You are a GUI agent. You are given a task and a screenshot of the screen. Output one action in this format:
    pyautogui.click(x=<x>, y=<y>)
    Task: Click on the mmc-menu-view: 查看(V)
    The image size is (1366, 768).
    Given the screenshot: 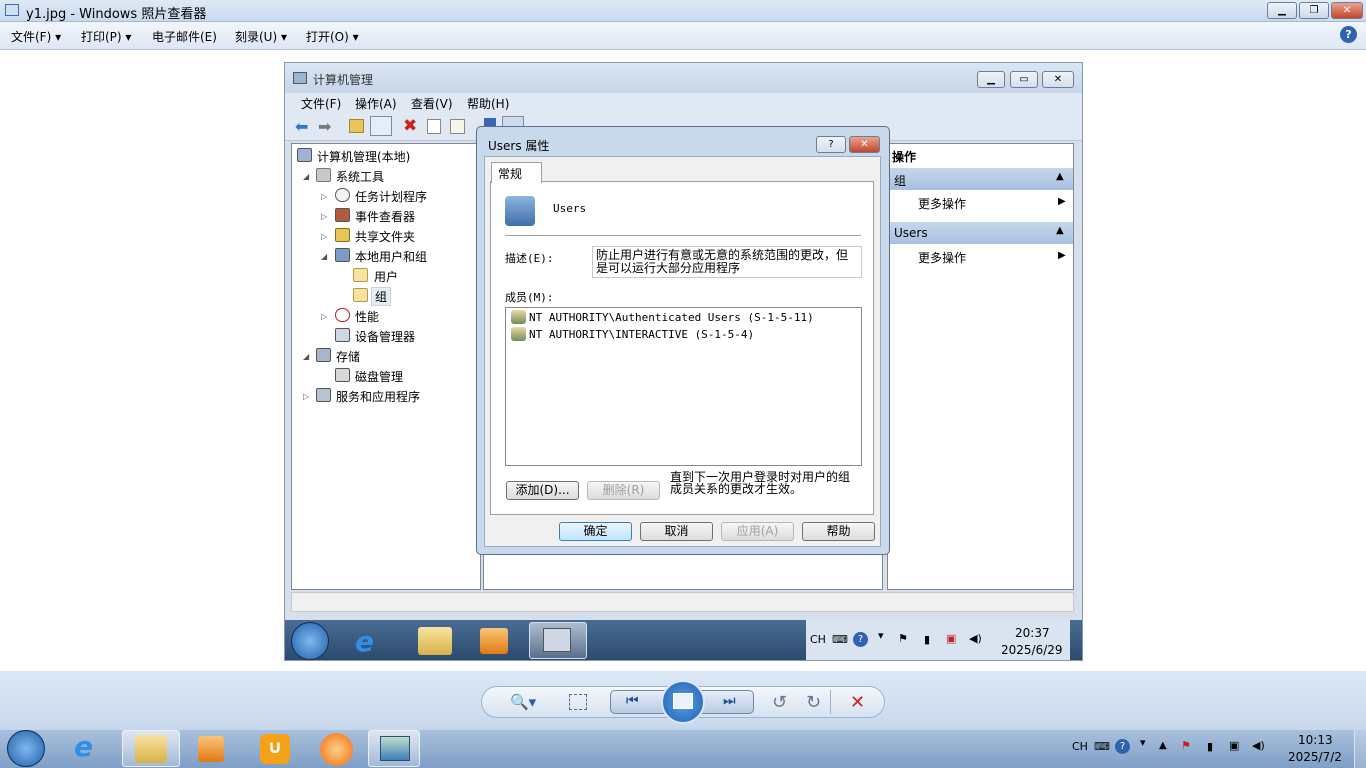 What is the action you would take?
    pyautogui.click(x=432, y=103)
    